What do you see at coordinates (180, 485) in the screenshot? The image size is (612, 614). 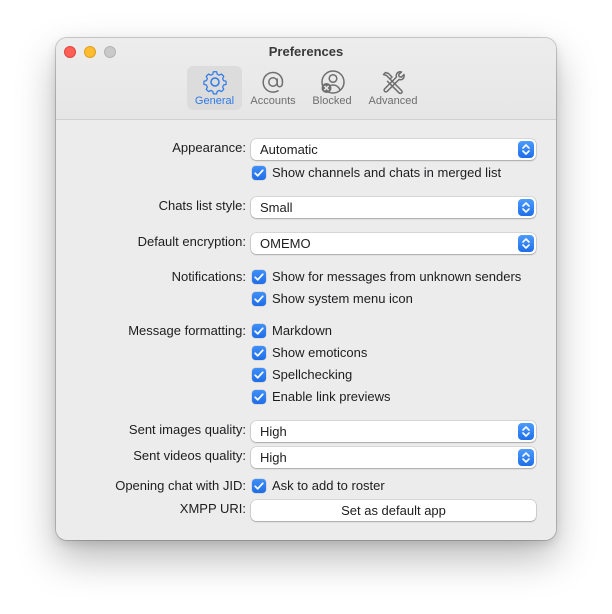 I see `opening-chat-label: Opening chat with JID:` at bounding box center [180, 485].